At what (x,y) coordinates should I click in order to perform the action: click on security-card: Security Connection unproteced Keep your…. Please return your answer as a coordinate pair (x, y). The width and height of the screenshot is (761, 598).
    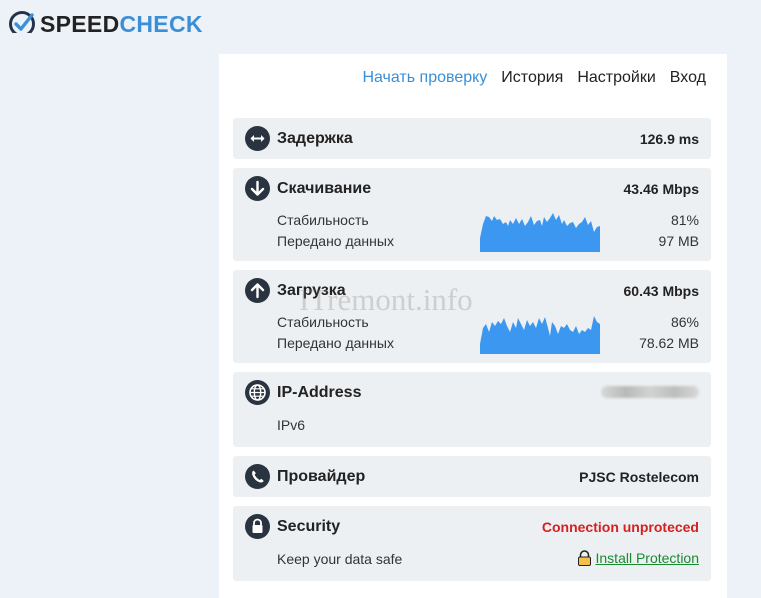
    Looking at the image, I should click on (472, 543).